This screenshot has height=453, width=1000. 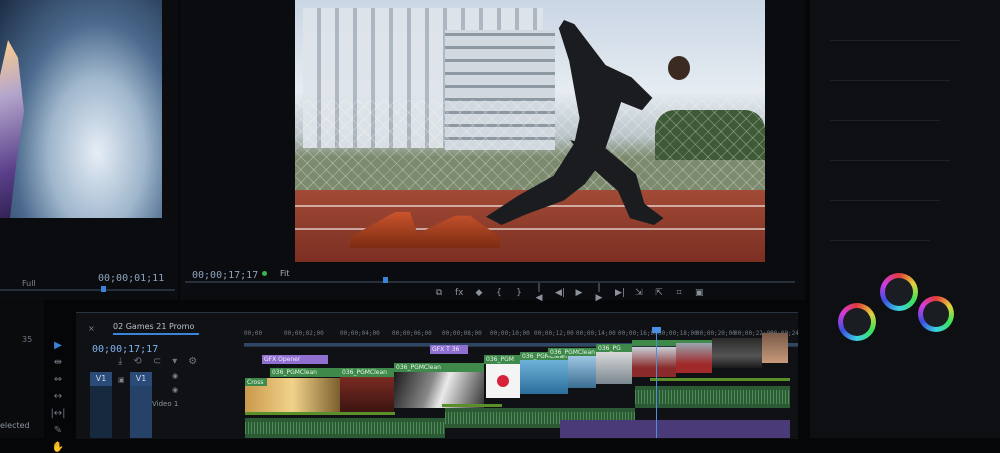 I want to click on mark-in-button: {, so click(x=499, y=293).